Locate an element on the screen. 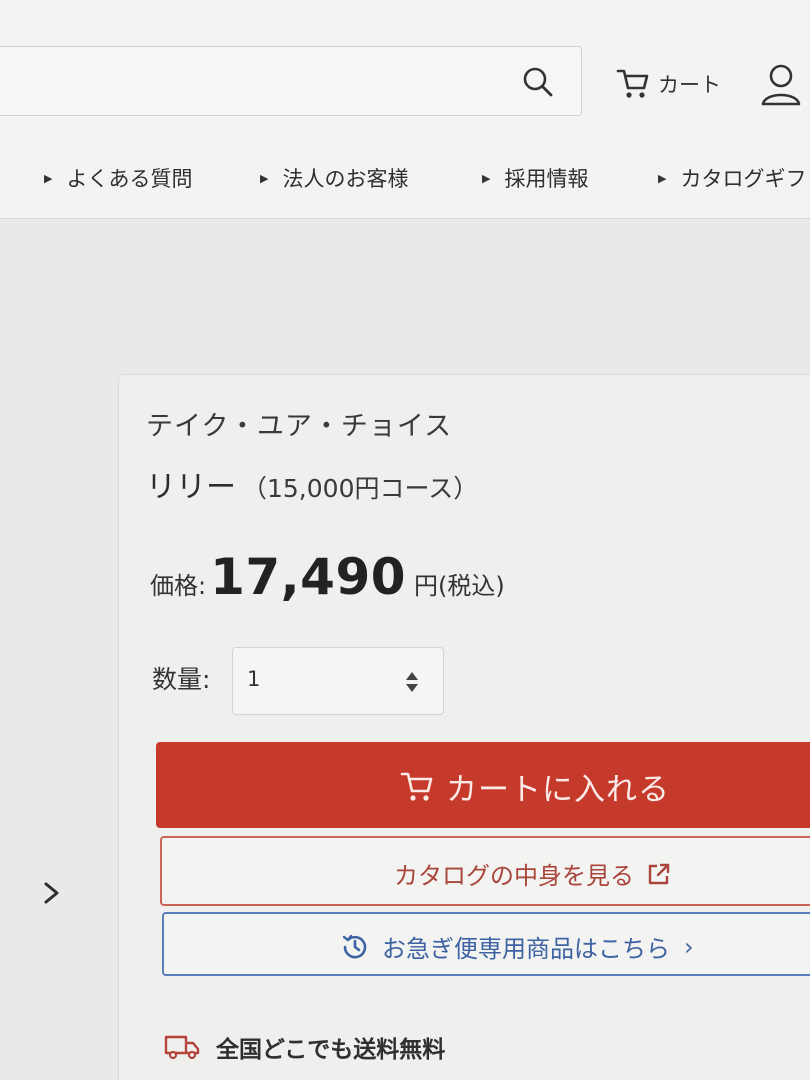 This screenshot has width=810, height=1080. view-catalog-button: カタログの中身を見る is located at coordinates (485, 871).